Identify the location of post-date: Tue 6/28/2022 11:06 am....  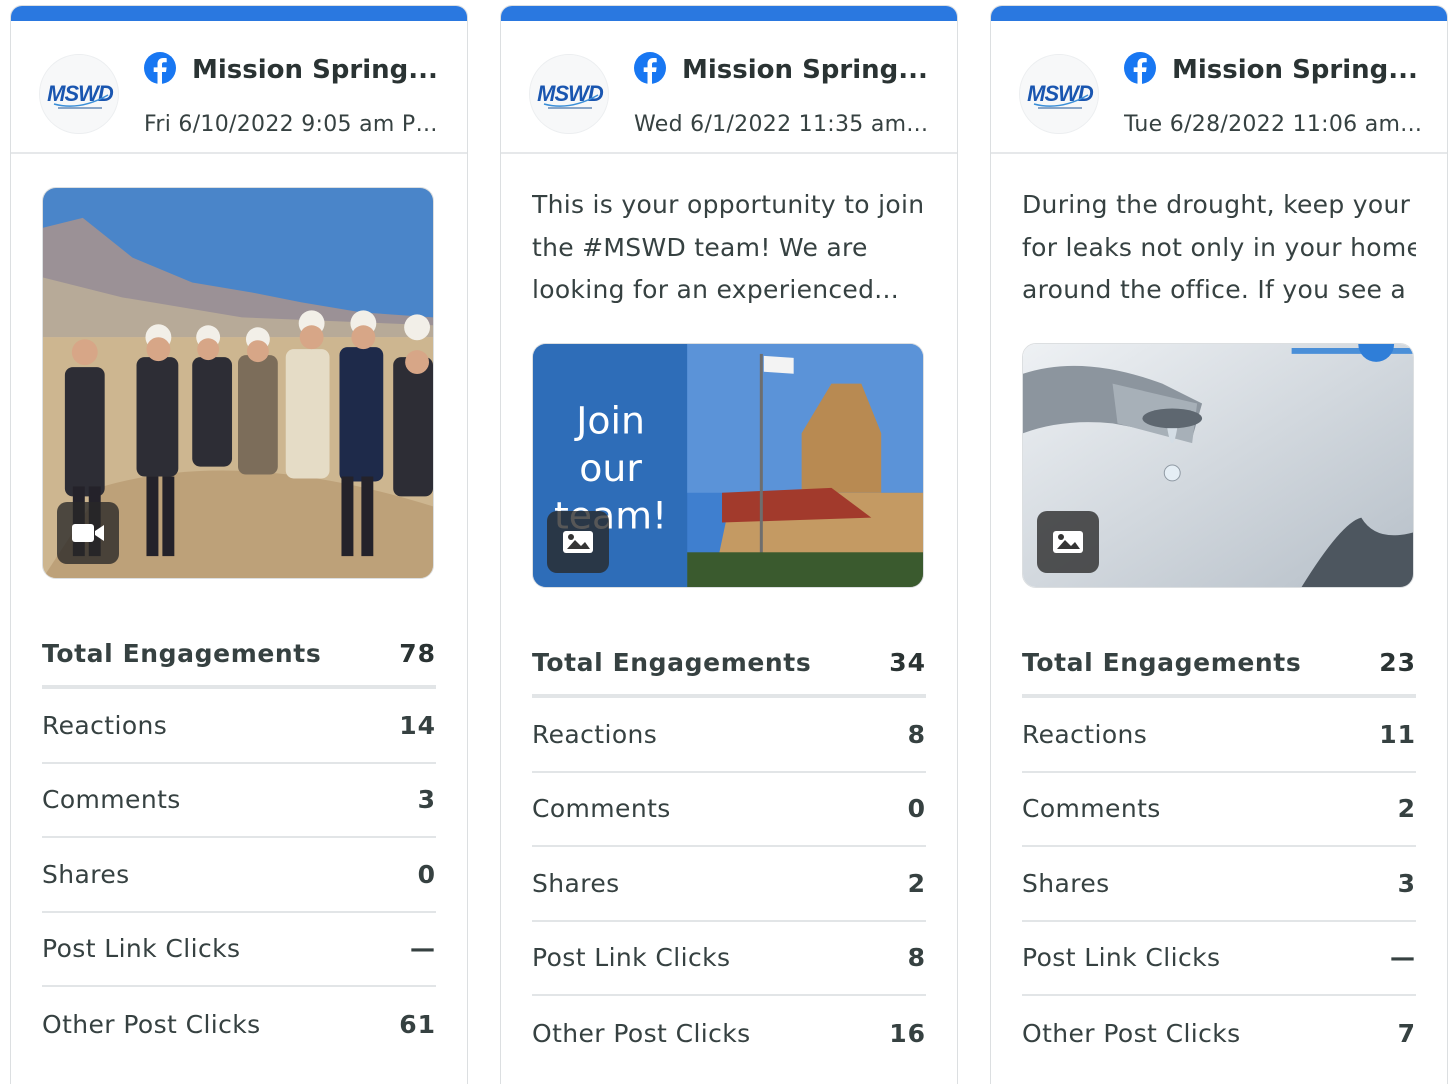
(1273, 124).